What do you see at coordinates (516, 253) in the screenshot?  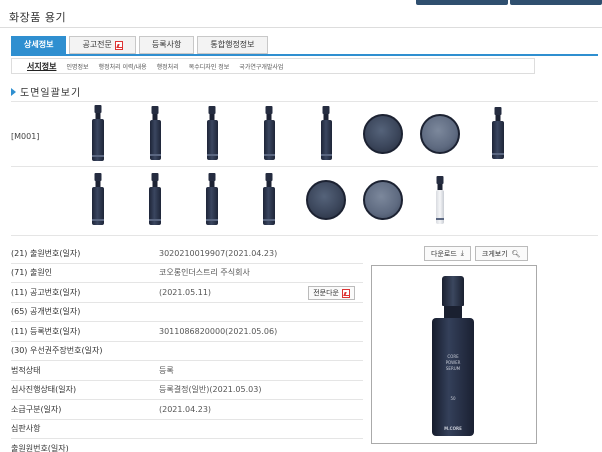 I see `magnifier-icon: 🔍︎` at bounding box center [516, 253].